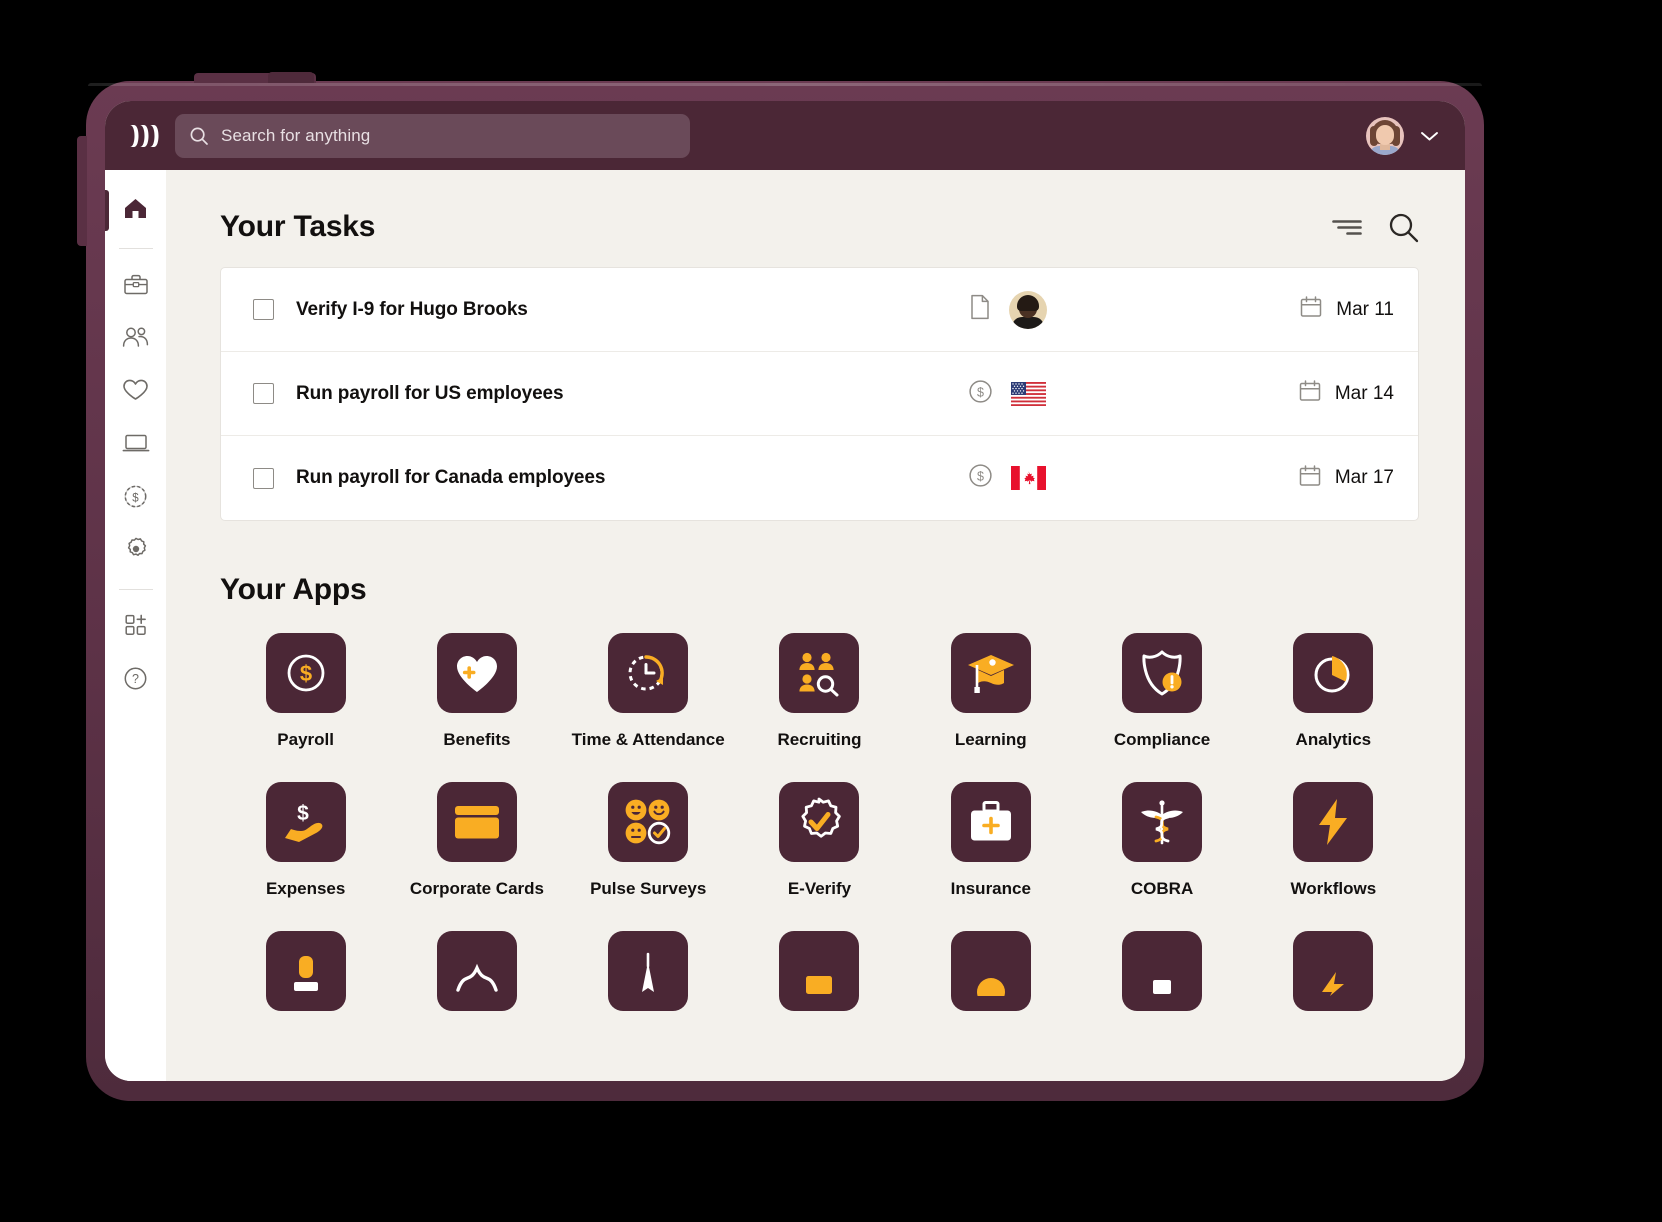 The height and width of the screenshot is (1222, 1662). Describe the element at coordinates (305, 739) in the screenshot. I see `app-label: Payroll` at that location.